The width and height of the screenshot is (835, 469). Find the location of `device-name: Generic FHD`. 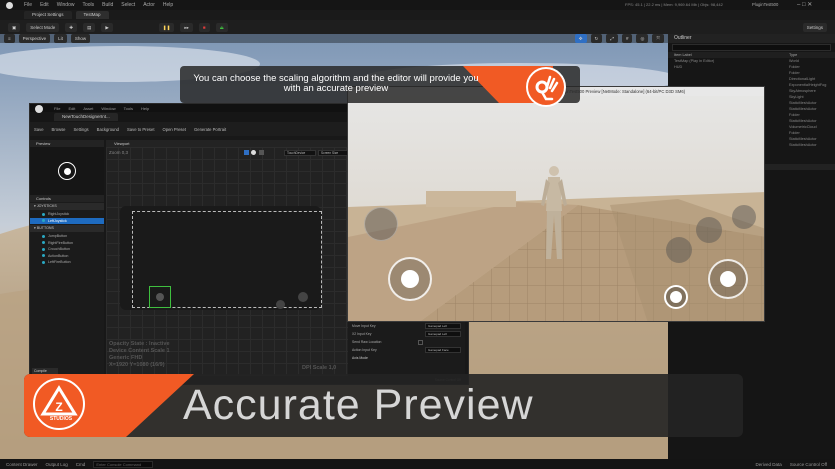

device-name: Generic FHD is located at coordinates (126, 358).